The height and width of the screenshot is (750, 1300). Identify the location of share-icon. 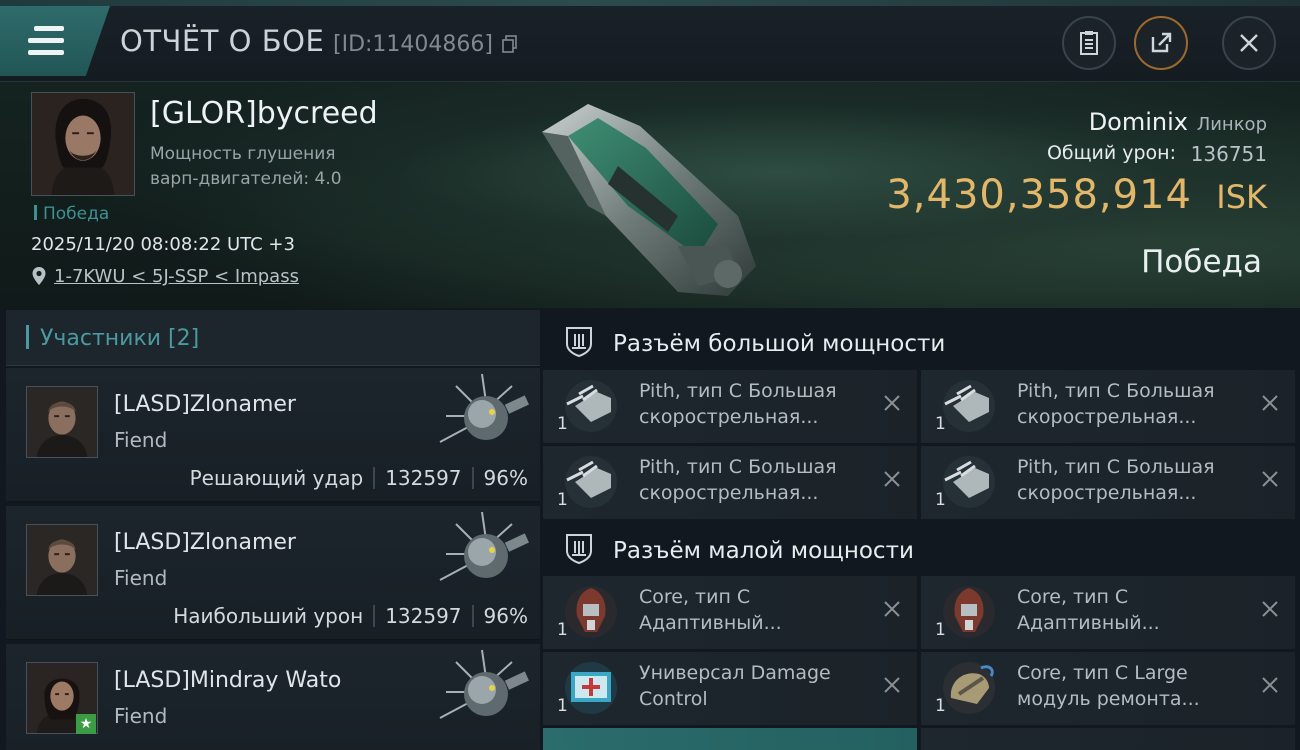
(1161, 42).